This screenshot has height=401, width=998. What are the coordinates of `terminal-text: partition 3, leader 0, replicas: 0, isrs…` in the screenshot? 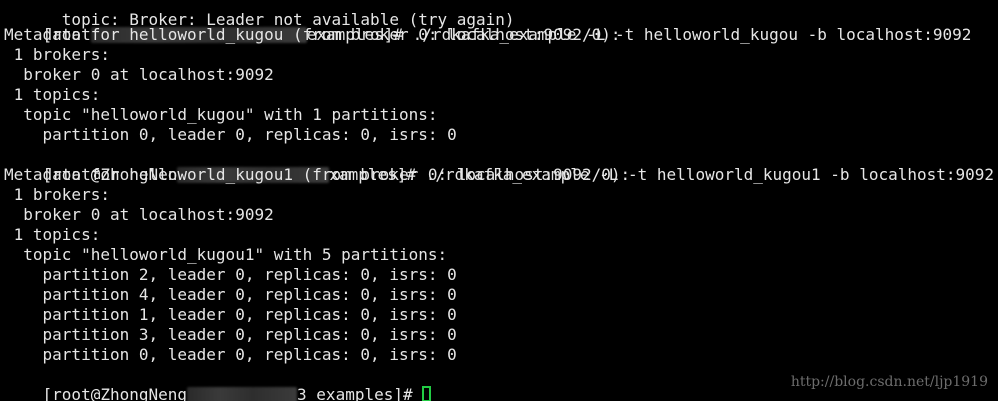 It's located at (230, 334).